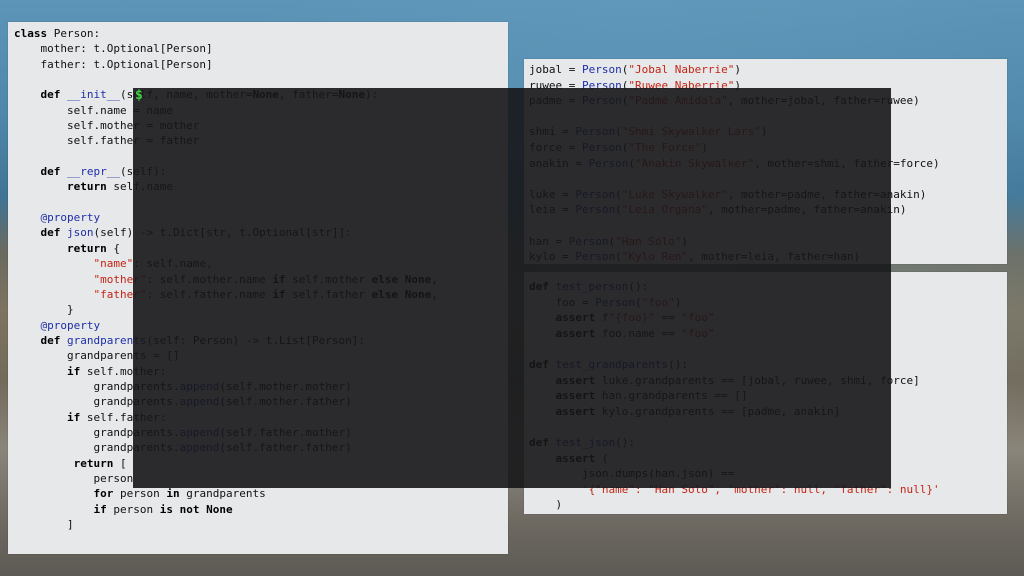  Describe the element at coordinates (768, 70) in the screenshot. I see `code-line: jobal = Person("Jobal Naberrie")` at that location.